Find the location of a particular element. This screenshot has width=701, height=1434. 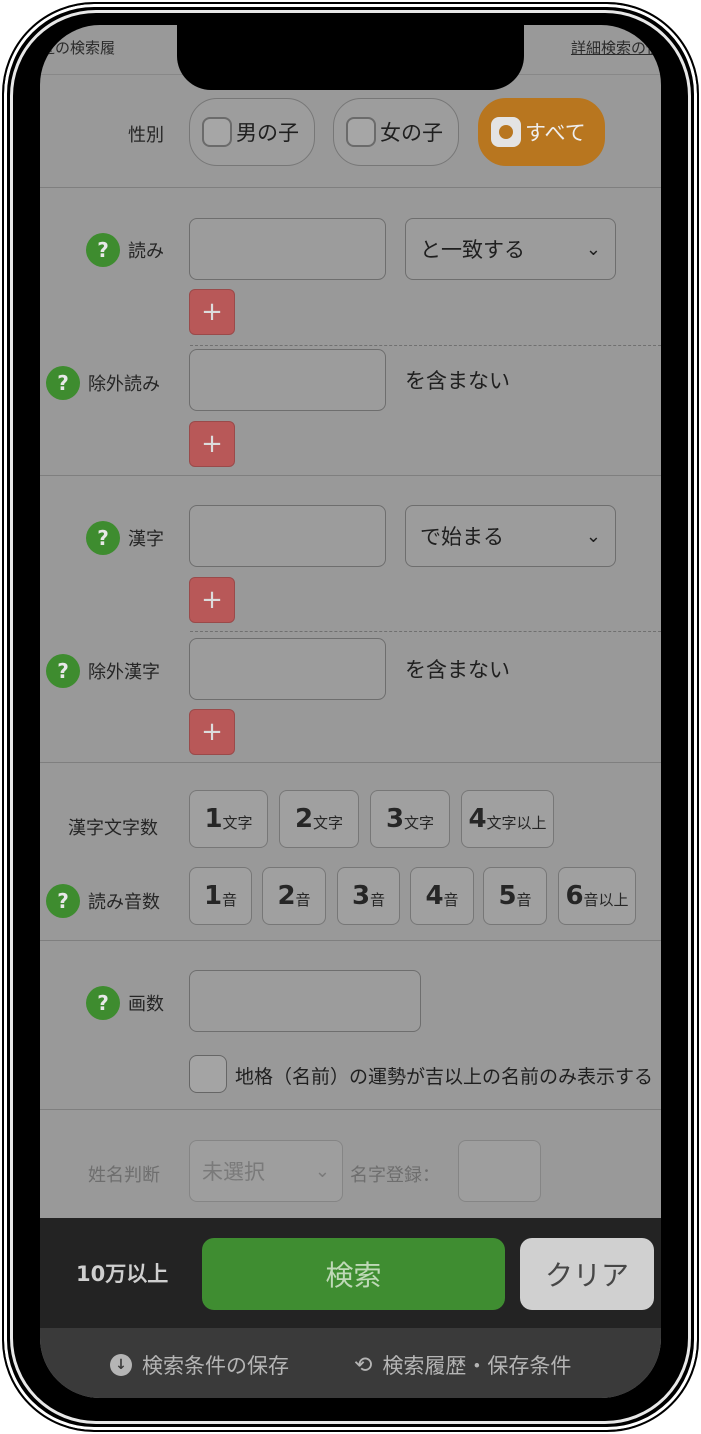

gender-label-text: 性別 is located at coordinates (146, 135).